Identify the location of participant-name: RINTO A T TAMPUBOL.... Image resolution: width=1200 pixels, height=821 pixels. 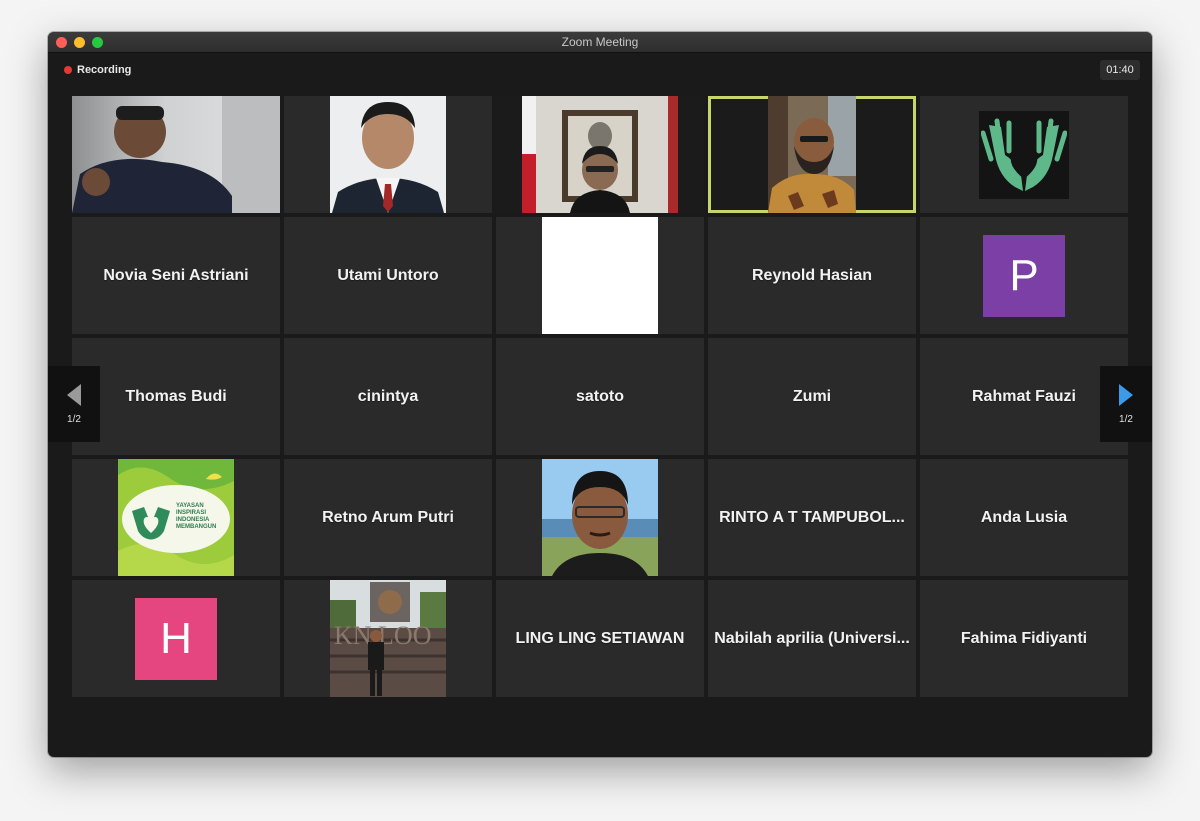
(812, 517).